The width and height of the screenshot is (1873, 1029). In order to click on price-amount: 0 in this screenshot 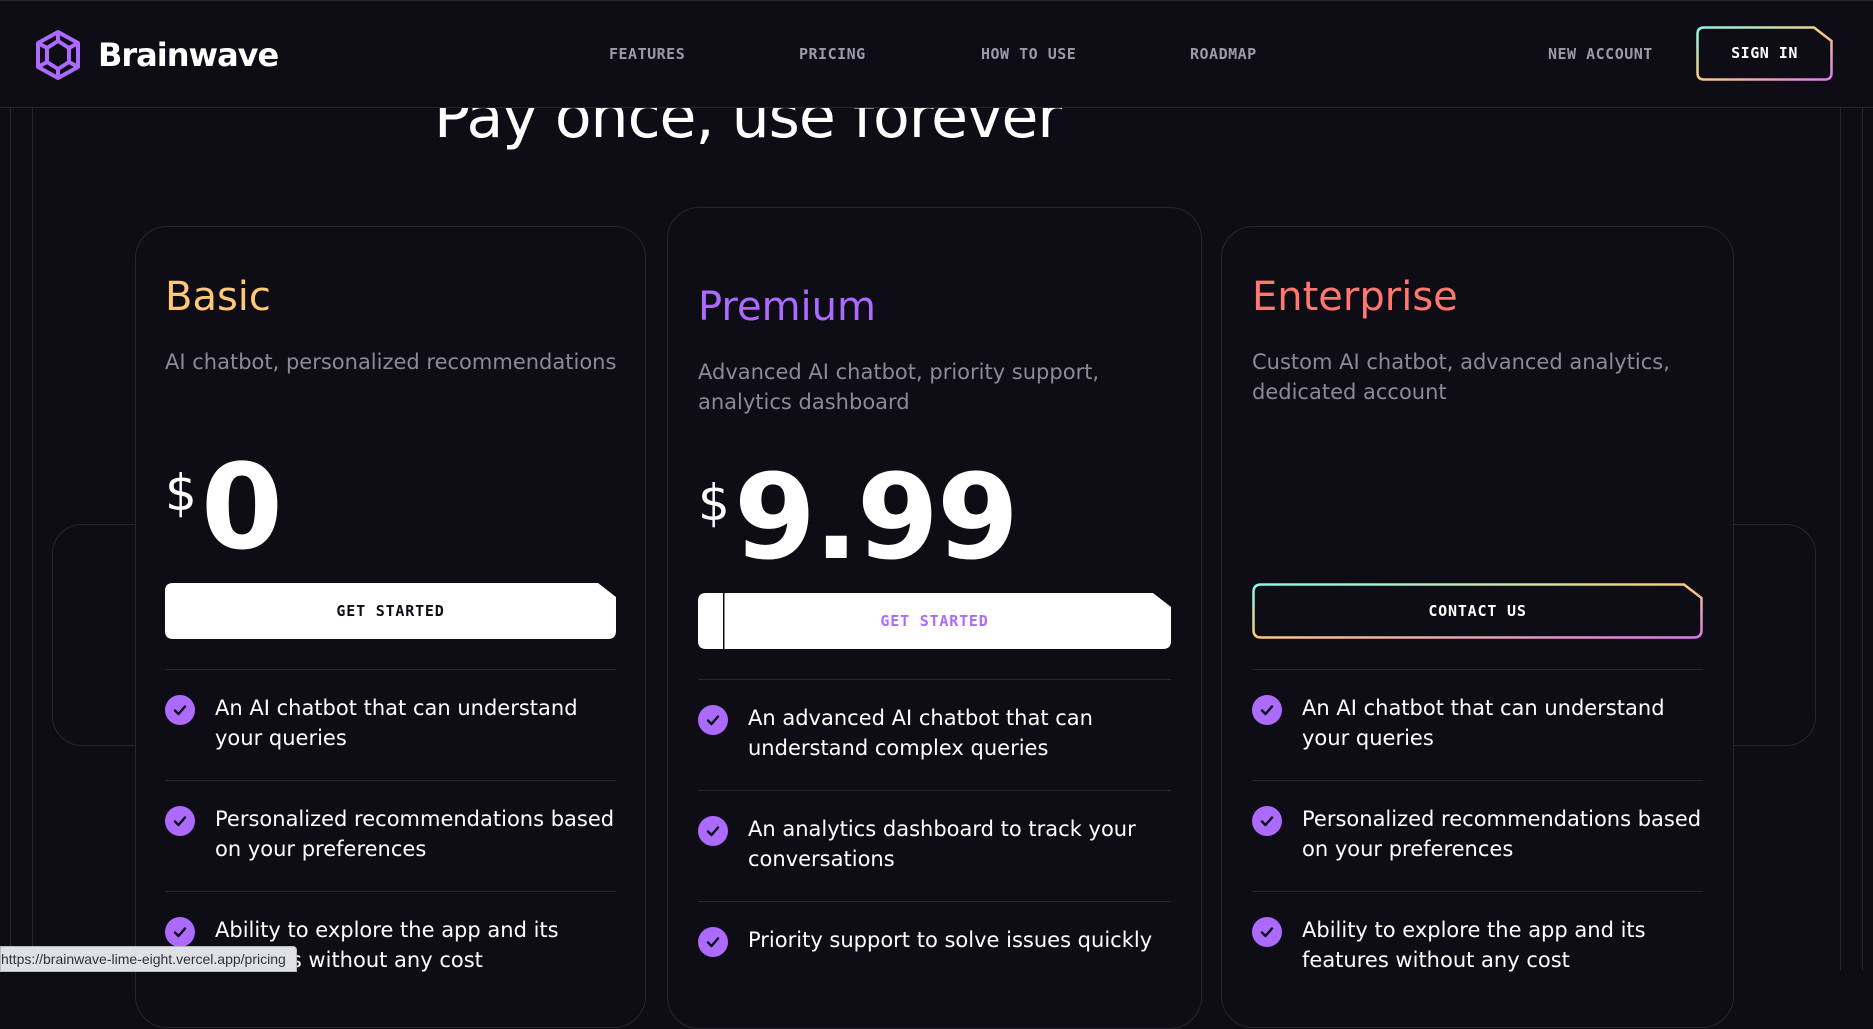, I will do `click(241, 507)`.